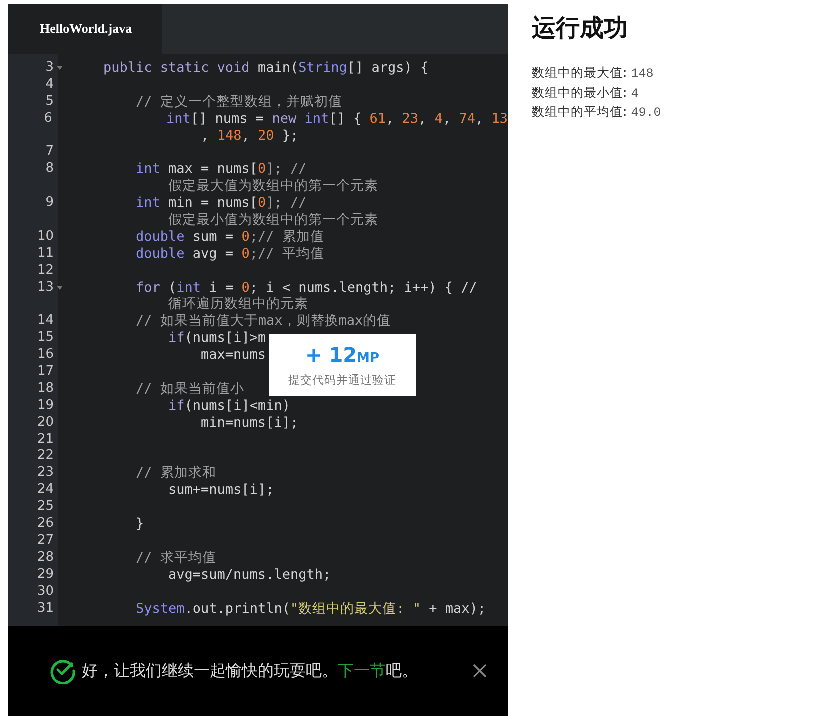 Image resolution: width=827 pixels, height=716 pixels. What do you see at coordinates (63, 671) in the screenshot?
I see `check-circle-icon` at bounding box center [63, 671].